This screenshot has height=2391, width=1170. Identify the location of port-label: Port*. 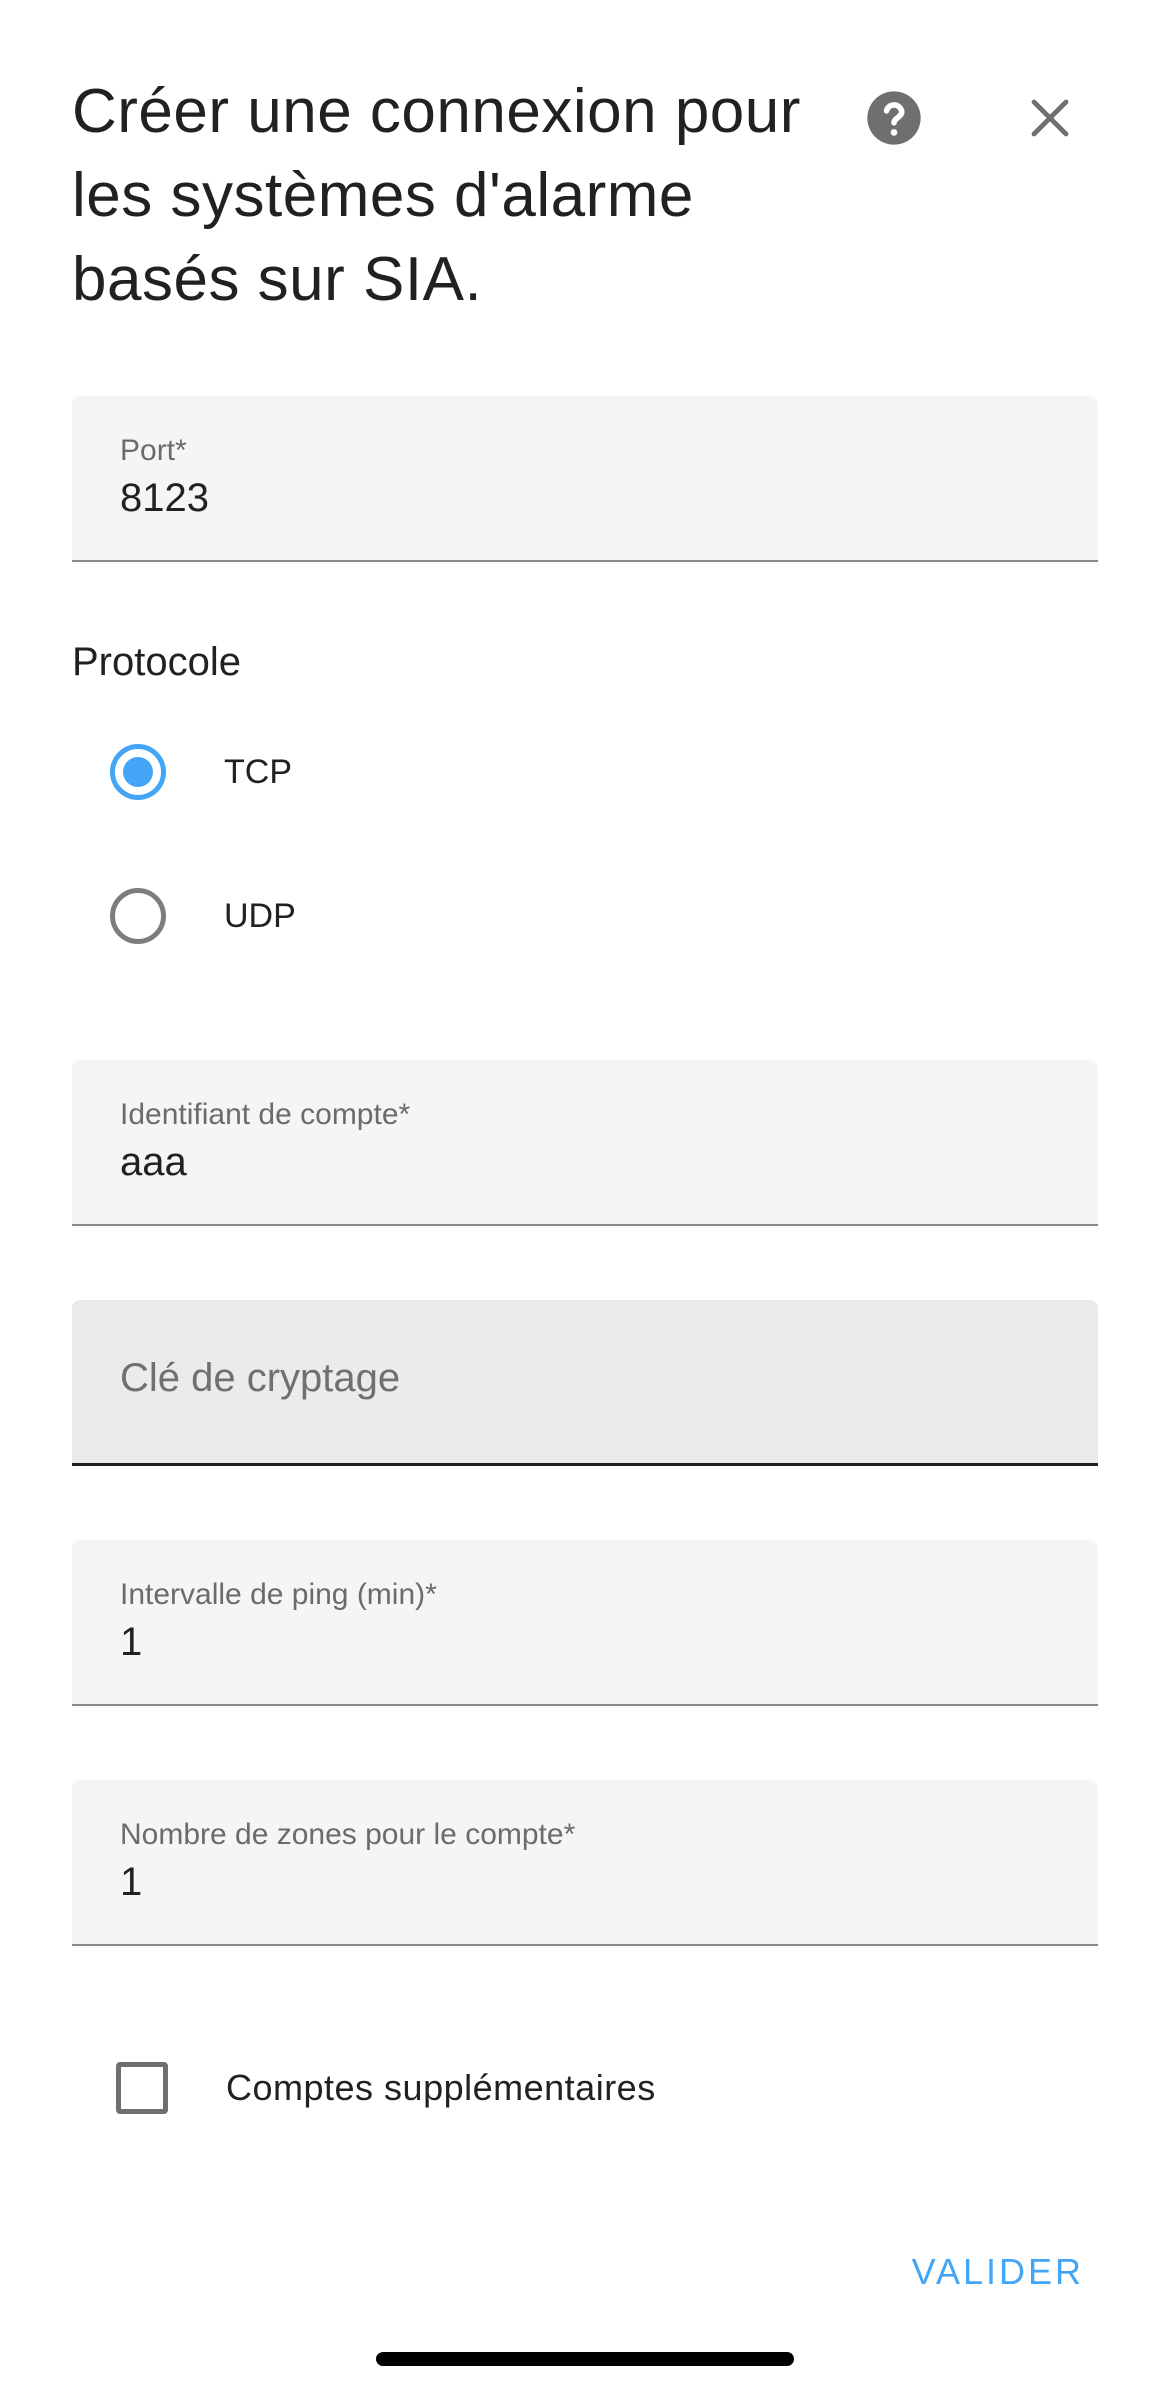
(153, 450).